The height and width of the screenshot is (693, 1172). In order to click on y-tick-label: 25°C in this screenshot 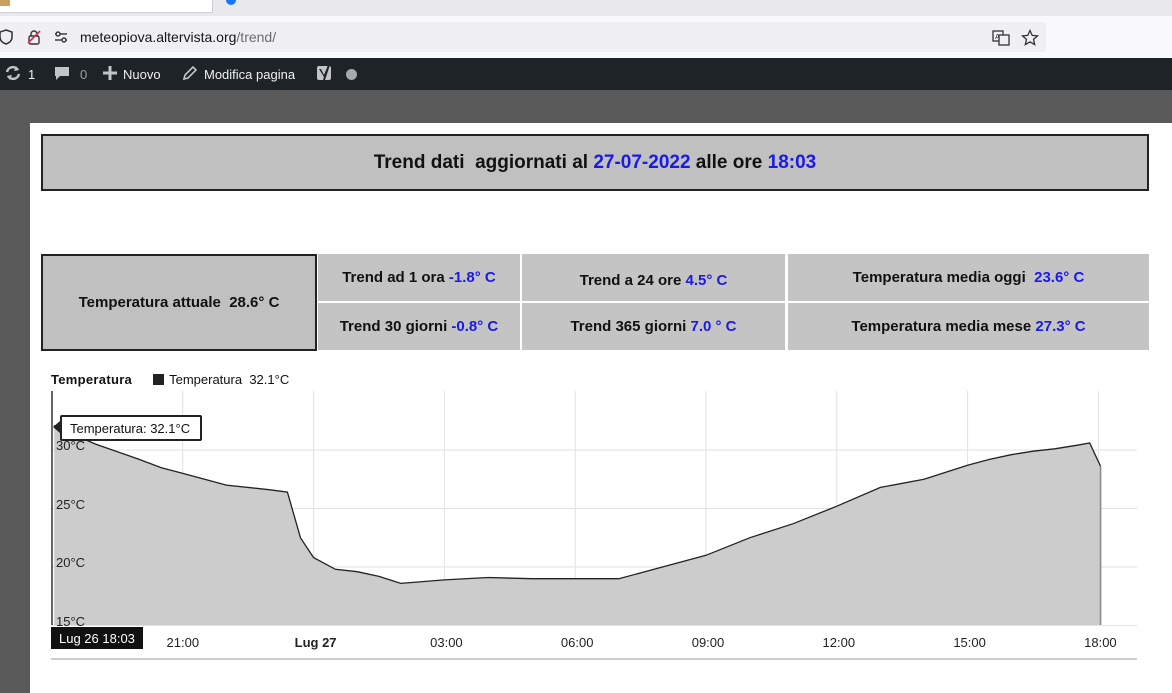, I will do `click(71, 504)`.